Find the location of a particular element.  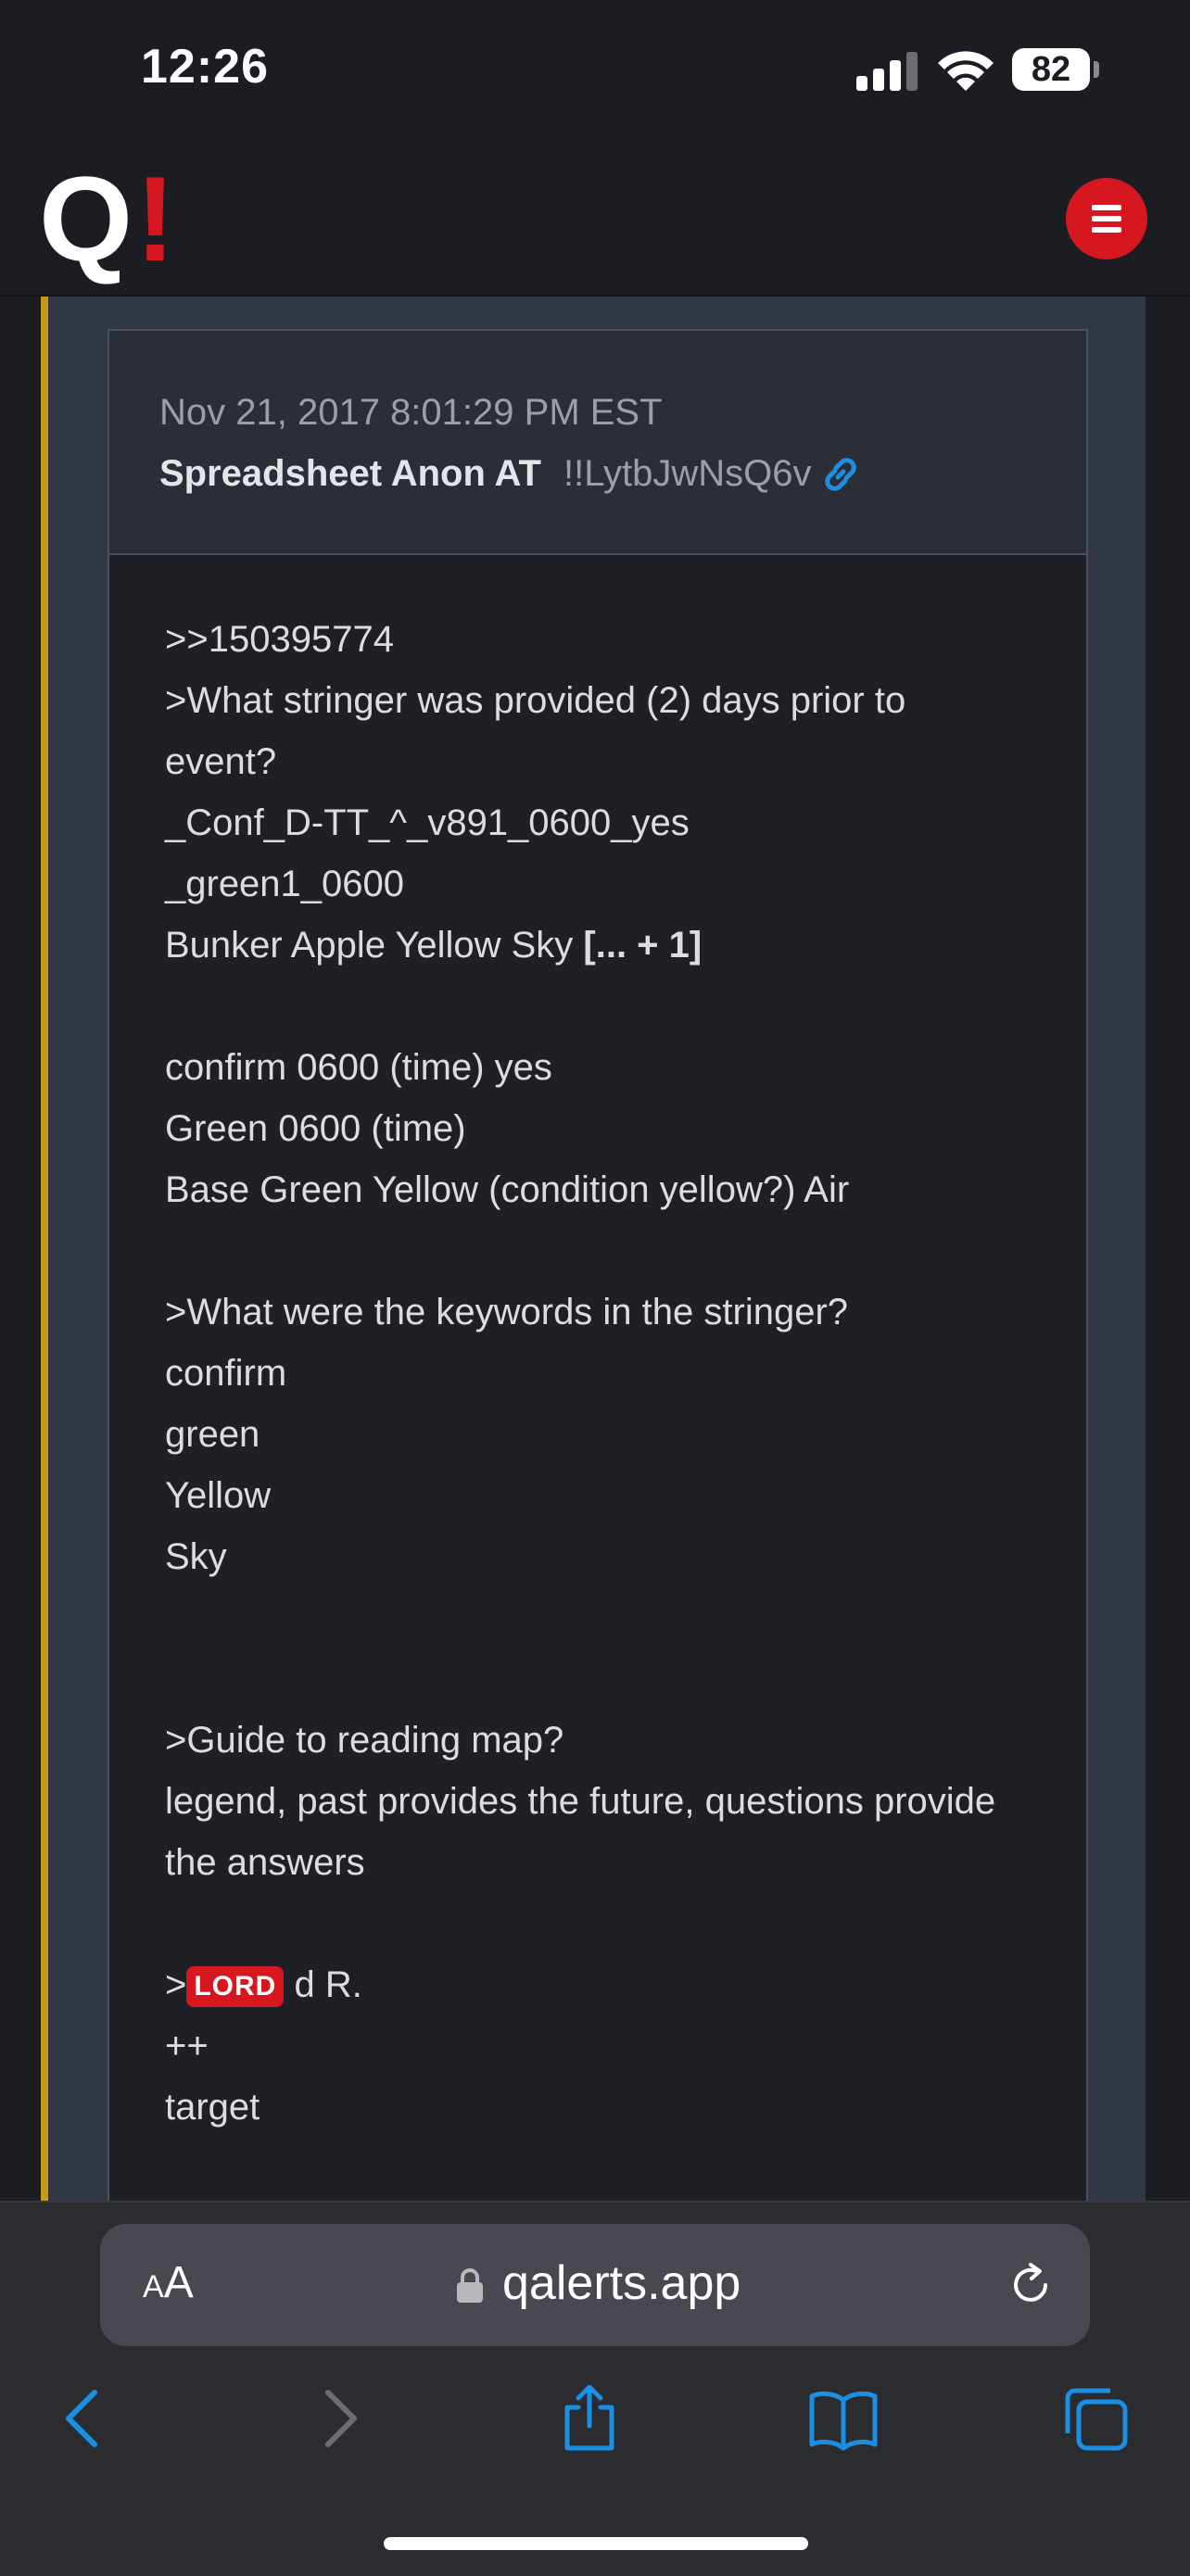

post-line: ++ is located at coordinates (187, 2046).